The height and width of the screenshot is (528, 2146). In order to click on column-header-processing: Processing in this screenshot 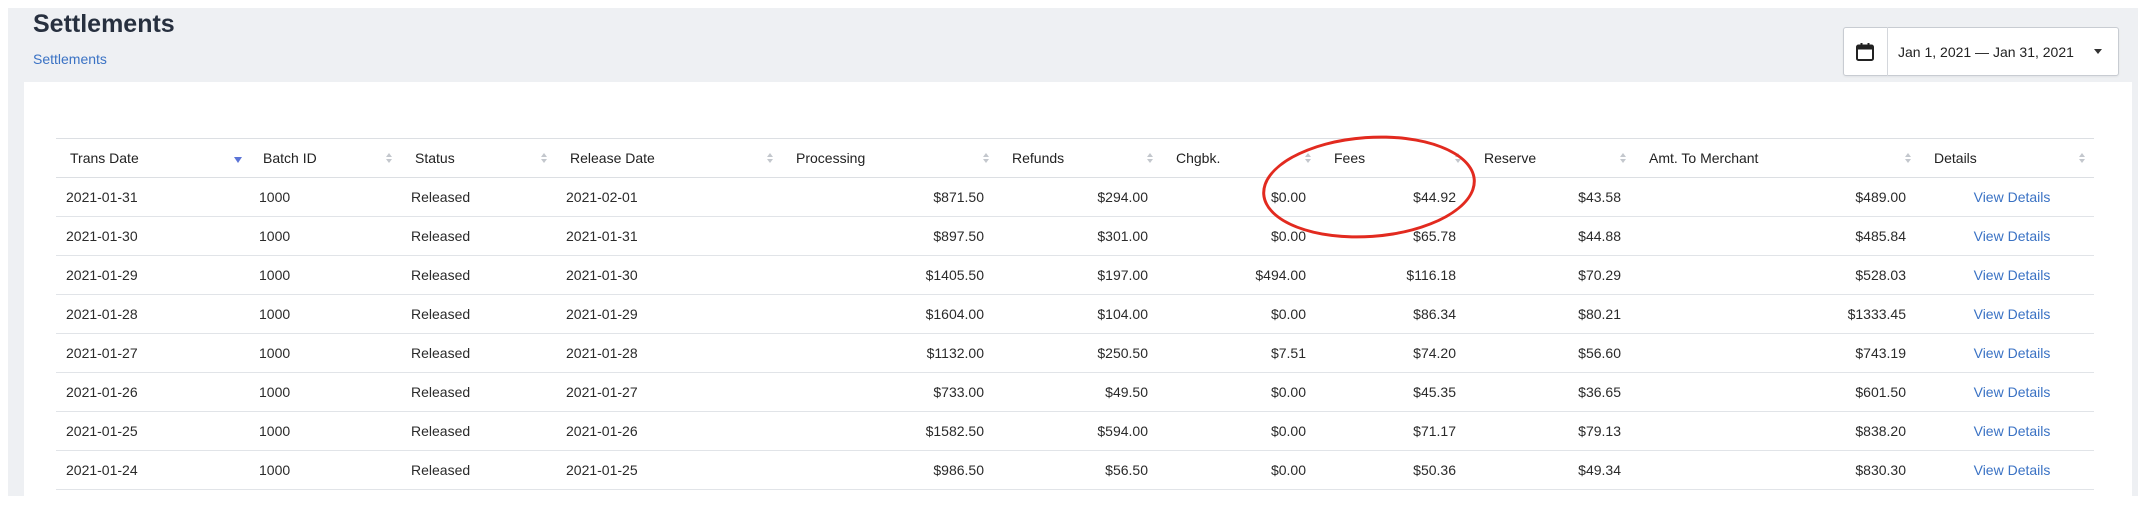, I will do `click(890, 158)`.